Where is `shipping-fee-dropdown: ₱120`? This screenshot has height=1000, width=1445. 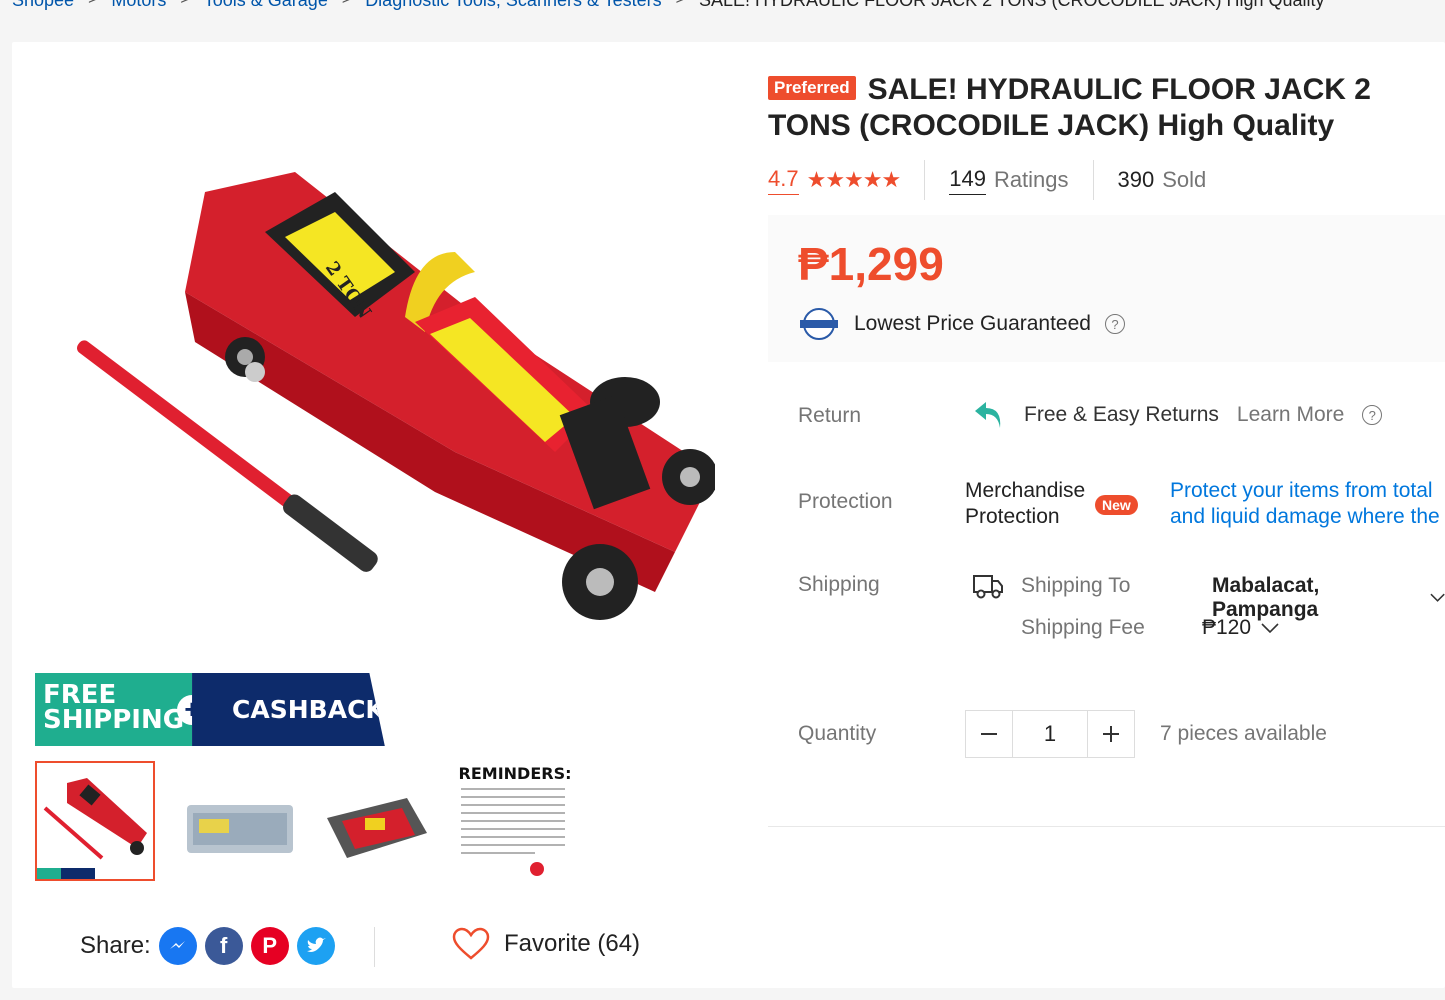 shipping-fee-dropdown: ₱120 is located at coordinates (1240, 628).